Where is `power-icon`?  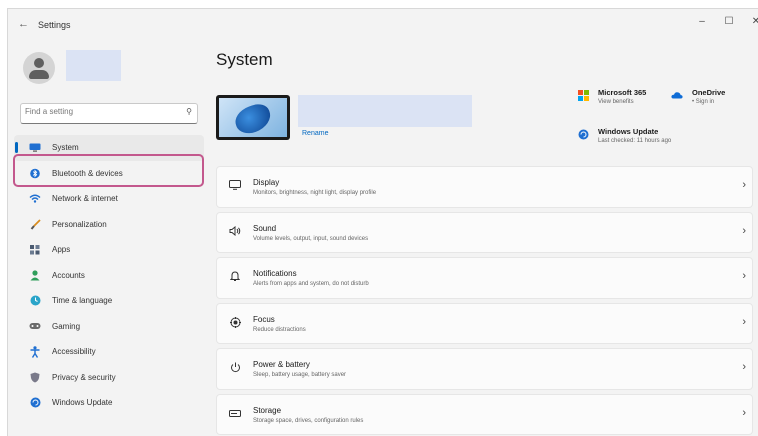 power-icon is located at coordinates (235, 369).